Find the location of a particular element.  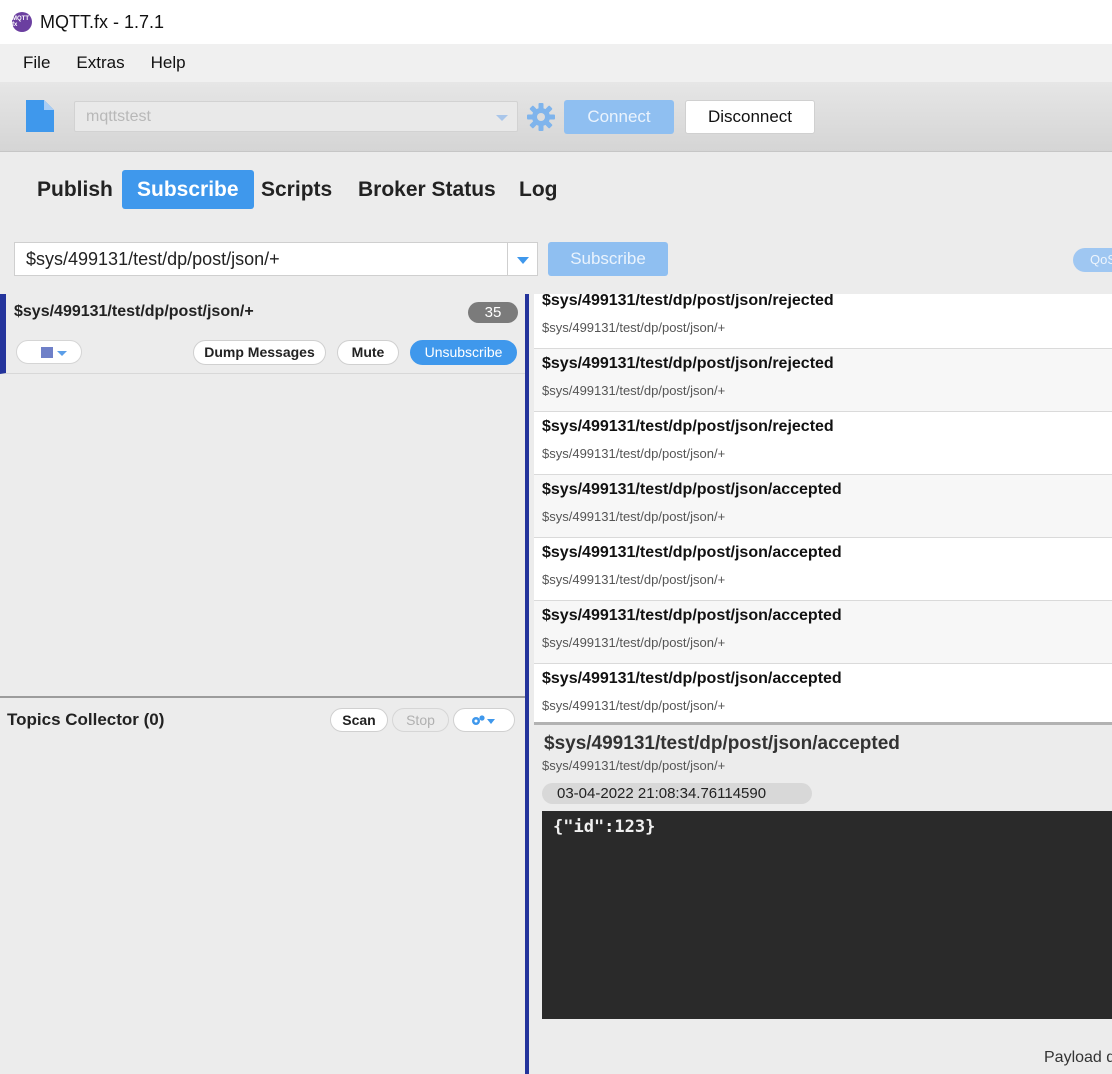

collector-options-button is located at coordinates (484, 720).